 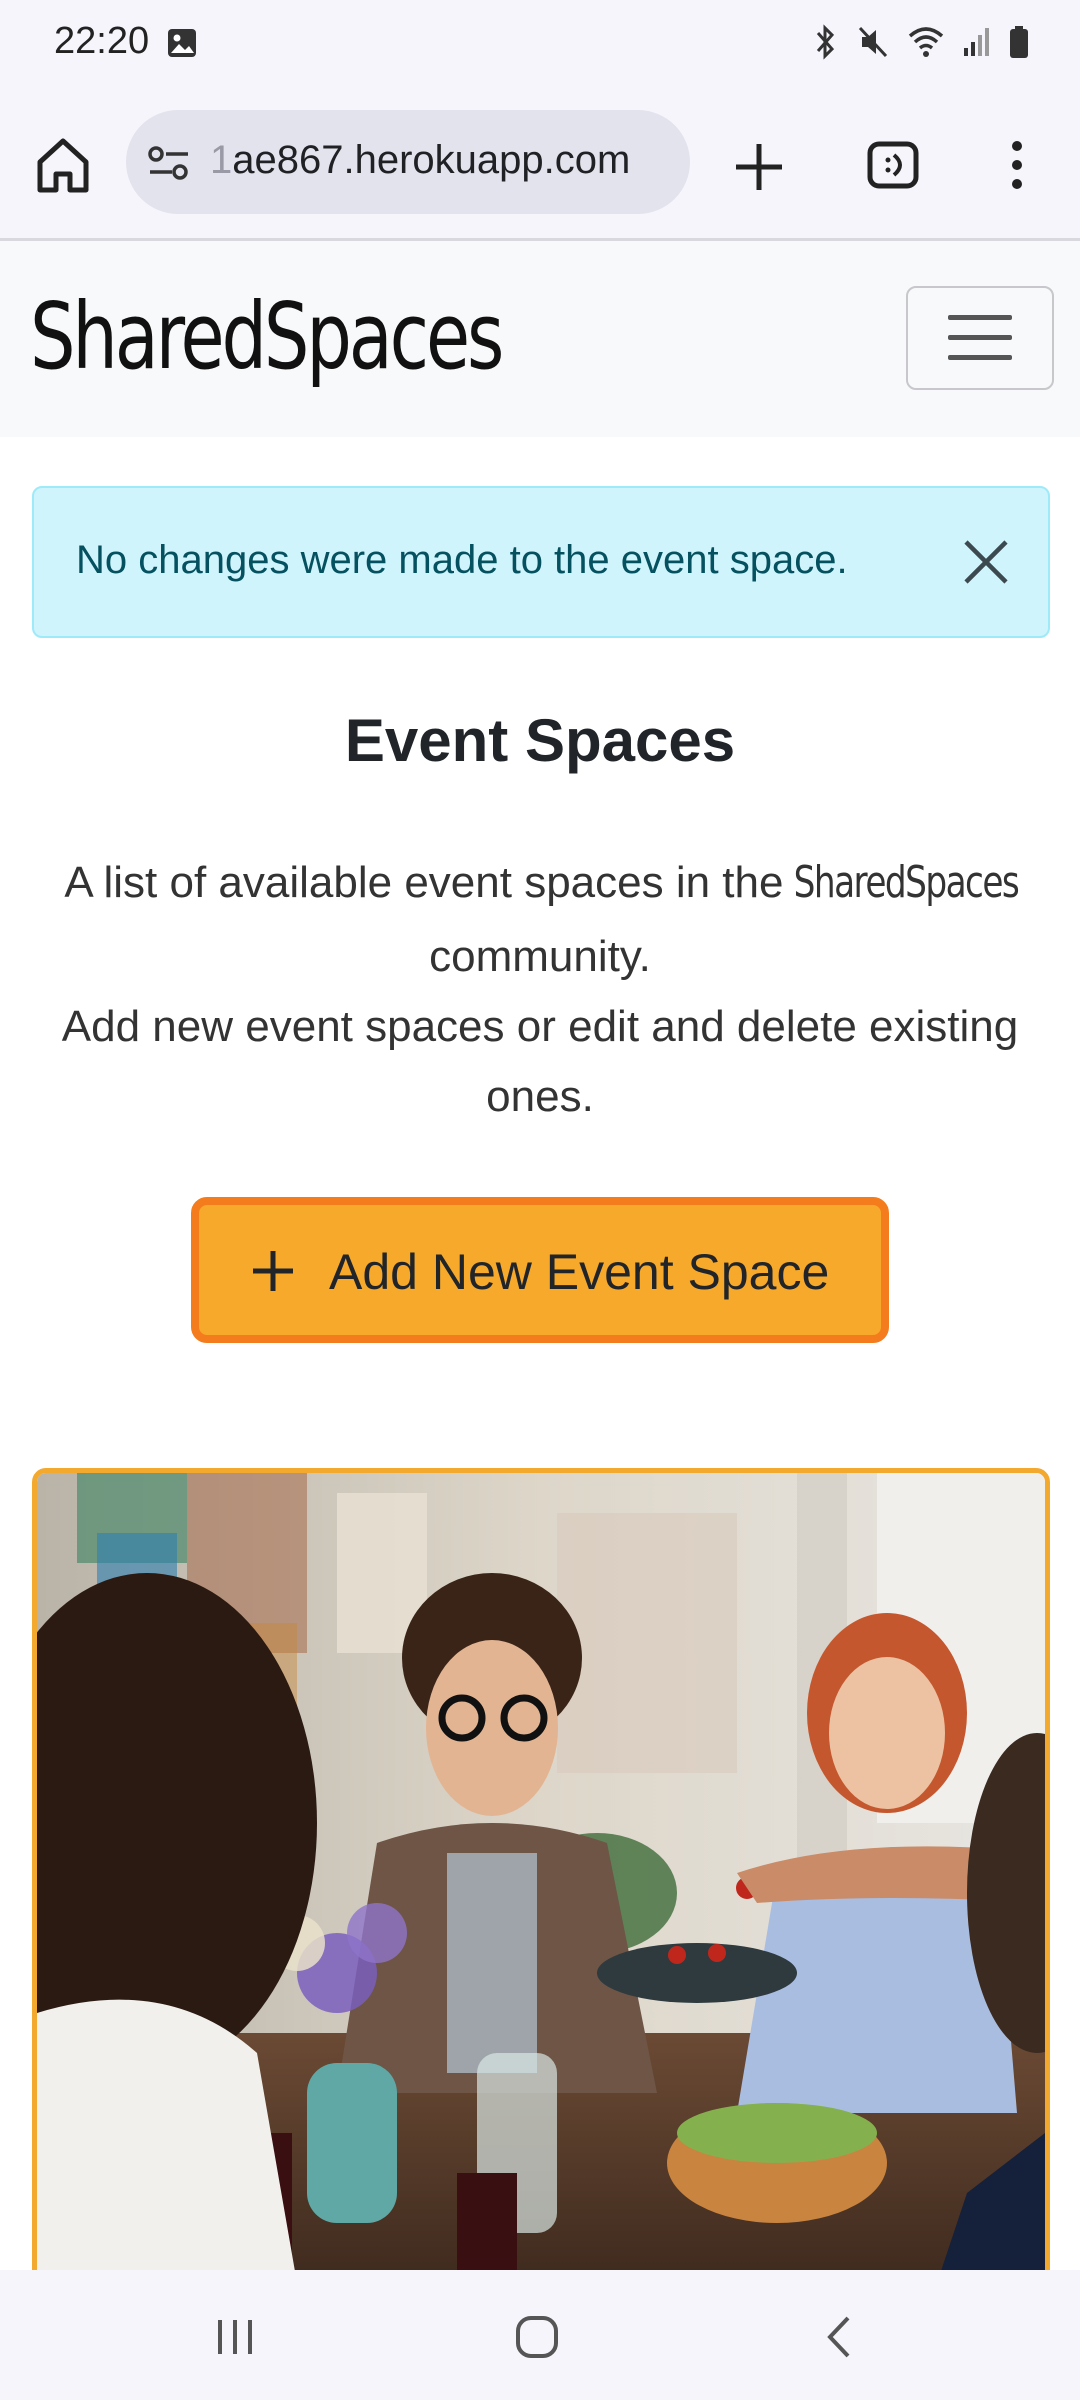 I want to click on home-nav-icon, so click(x=537, y=2337).